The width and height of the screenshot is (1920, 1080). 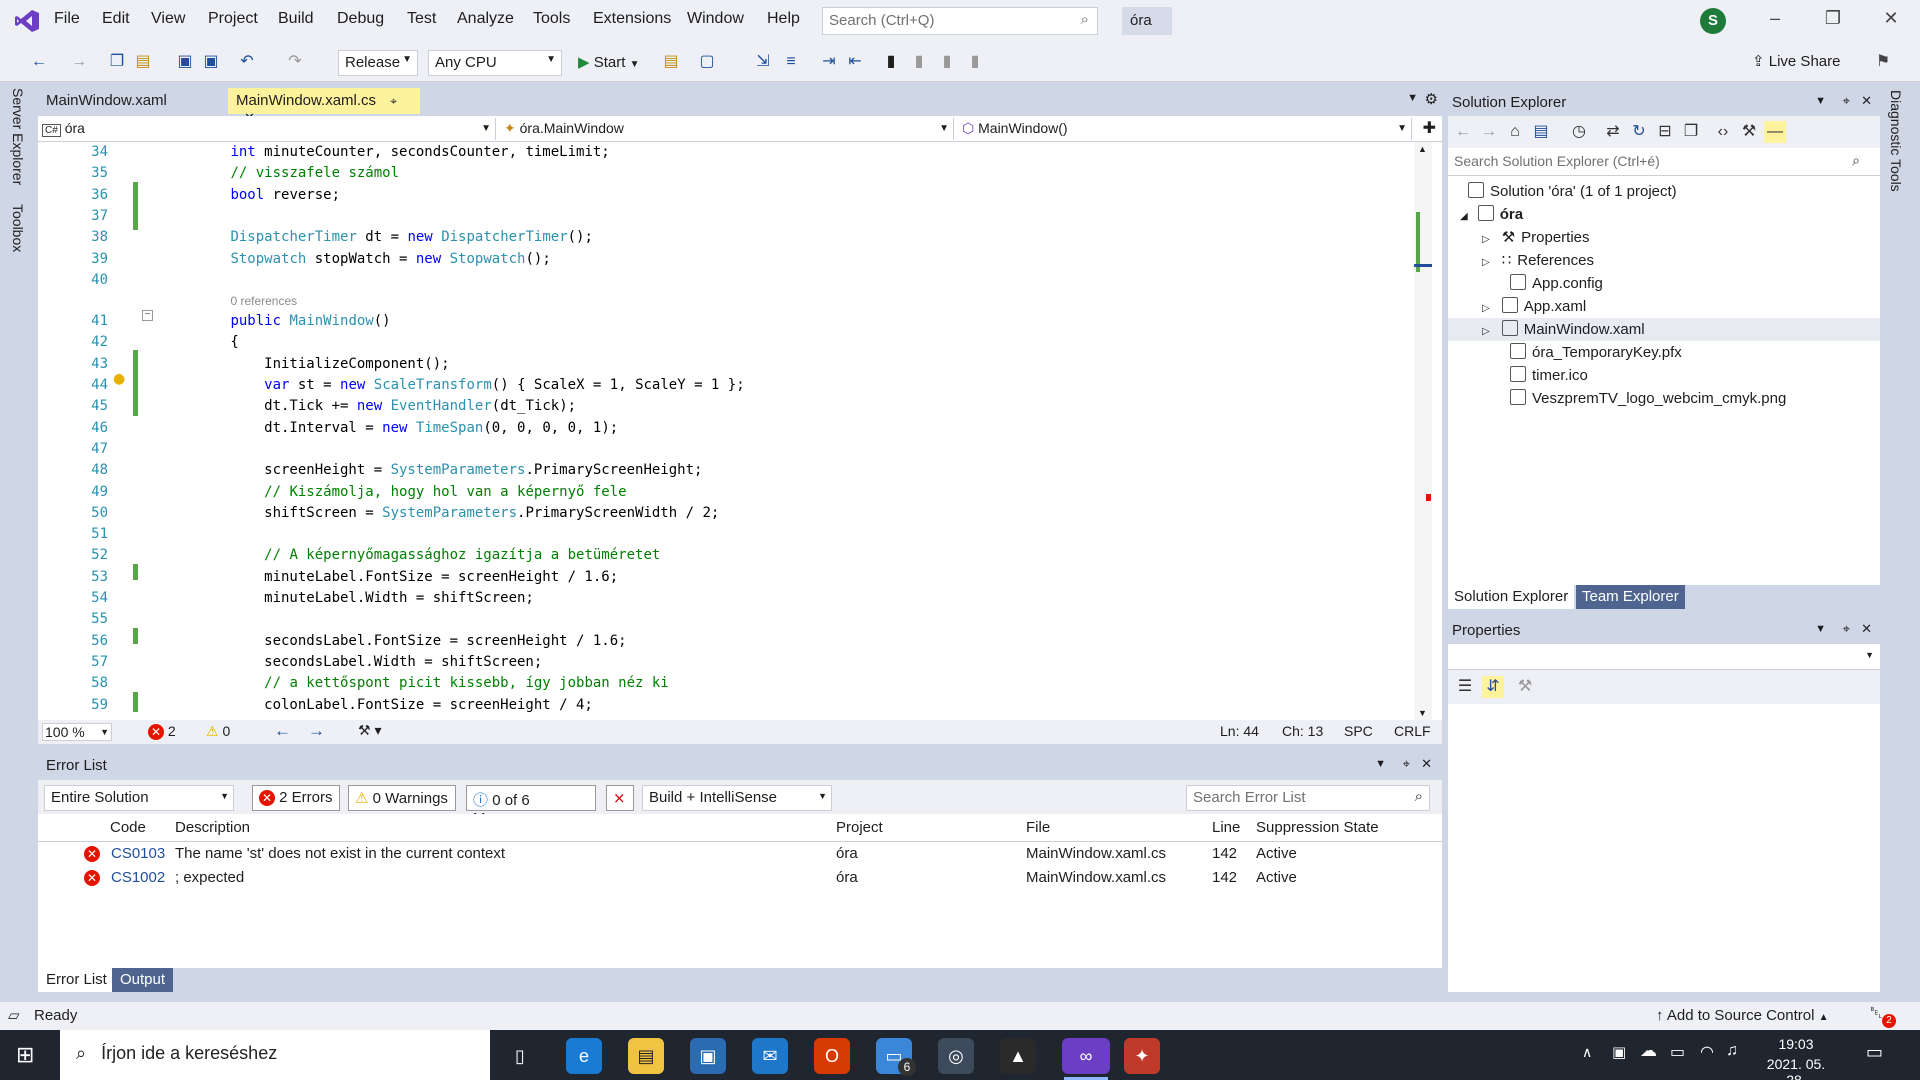 What do you see at coordinates (1465, 687) in the screenshot?
I see `categorized-icon: ☰` at bounding box center [1465, 687].